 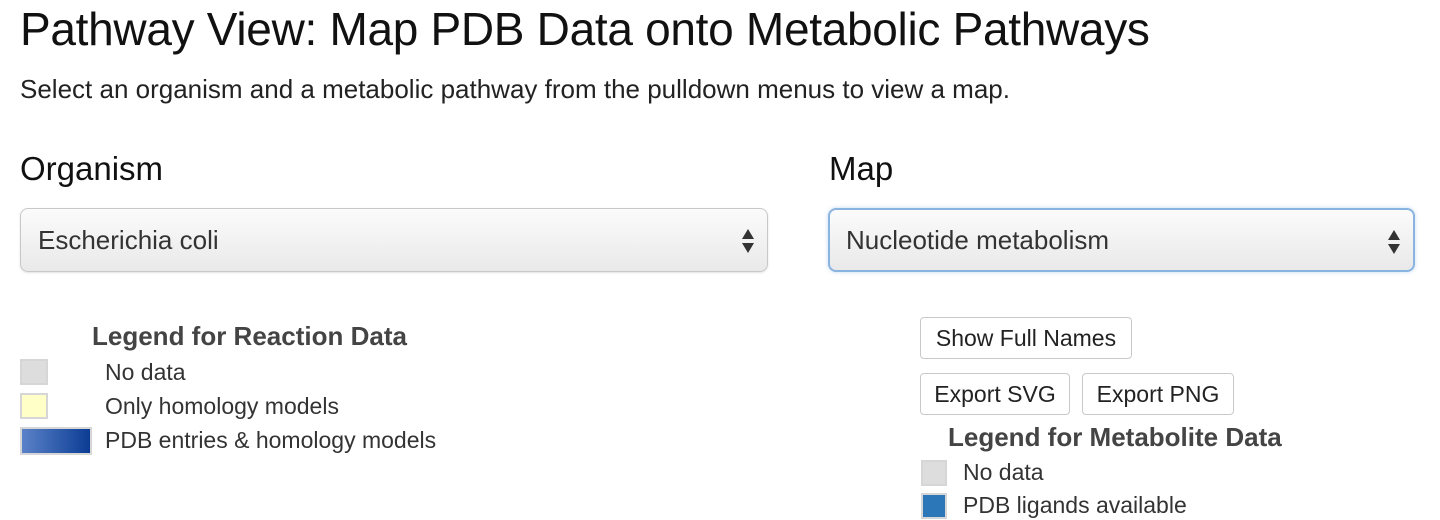 I want to click on reaction-legend-item-label: PDB entries & homology models, so click(x=271, y=440).